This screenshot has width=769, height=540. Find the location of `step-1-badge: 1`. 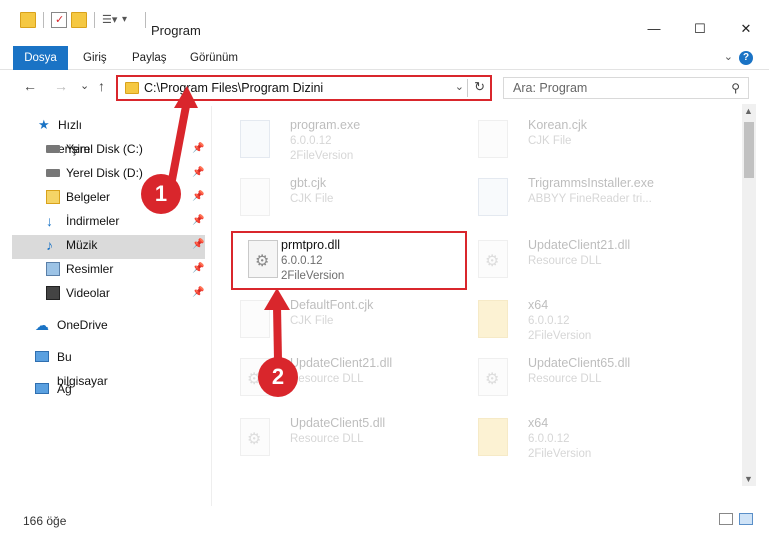

step-1-badge: 1 is located at coordinates (161, 194).